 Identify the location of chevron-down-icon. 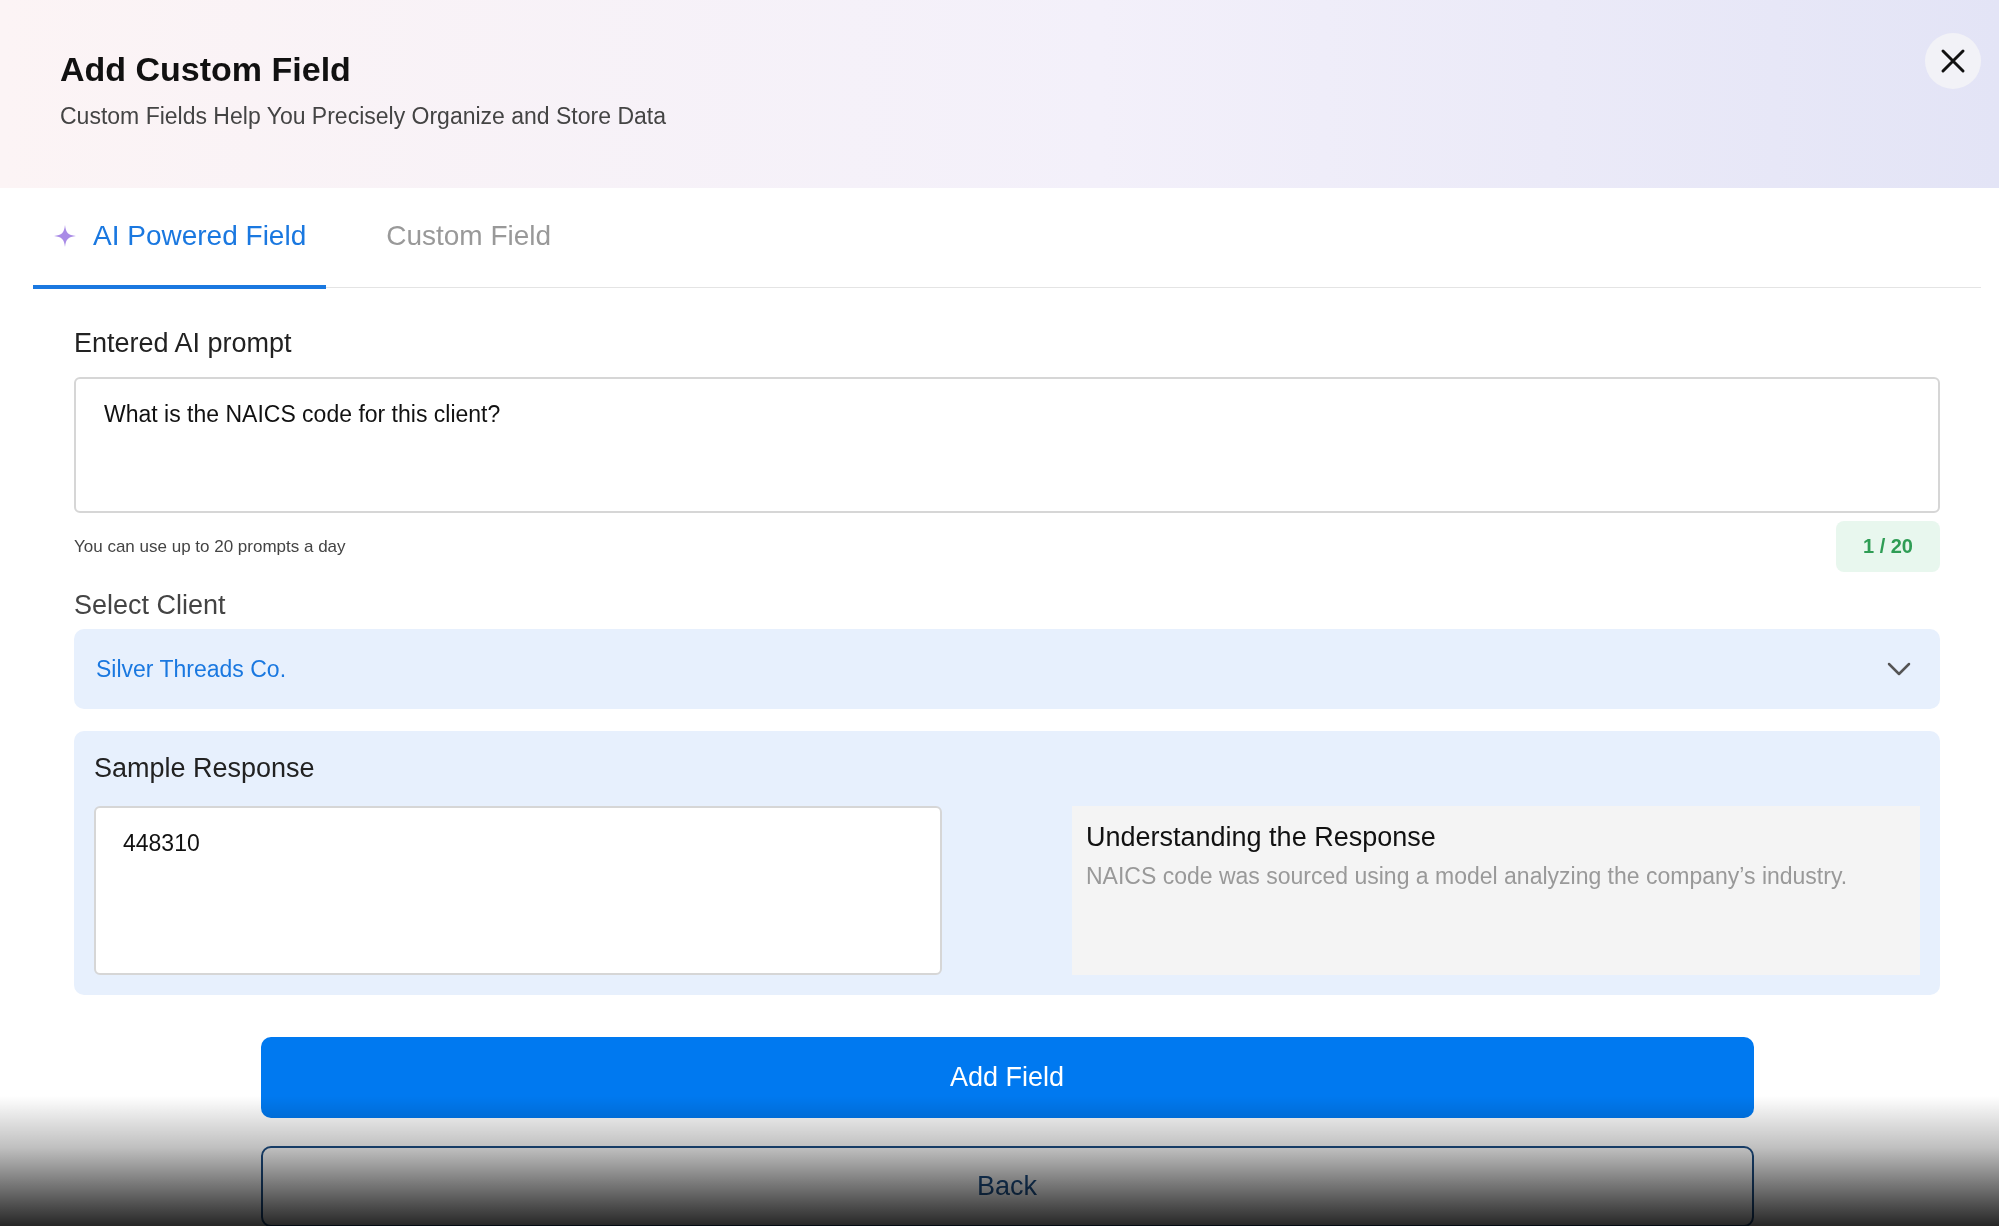
(1899, 669).